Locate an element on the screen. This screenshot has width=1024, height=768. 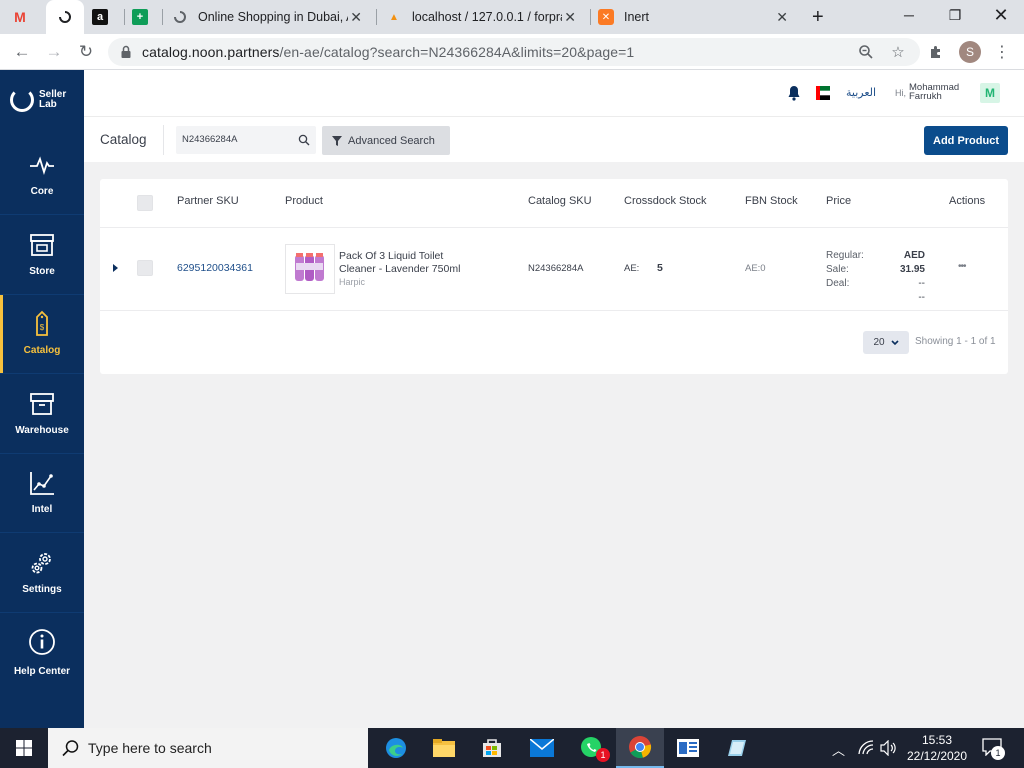
header-divider is located at coordinates (554, 227).